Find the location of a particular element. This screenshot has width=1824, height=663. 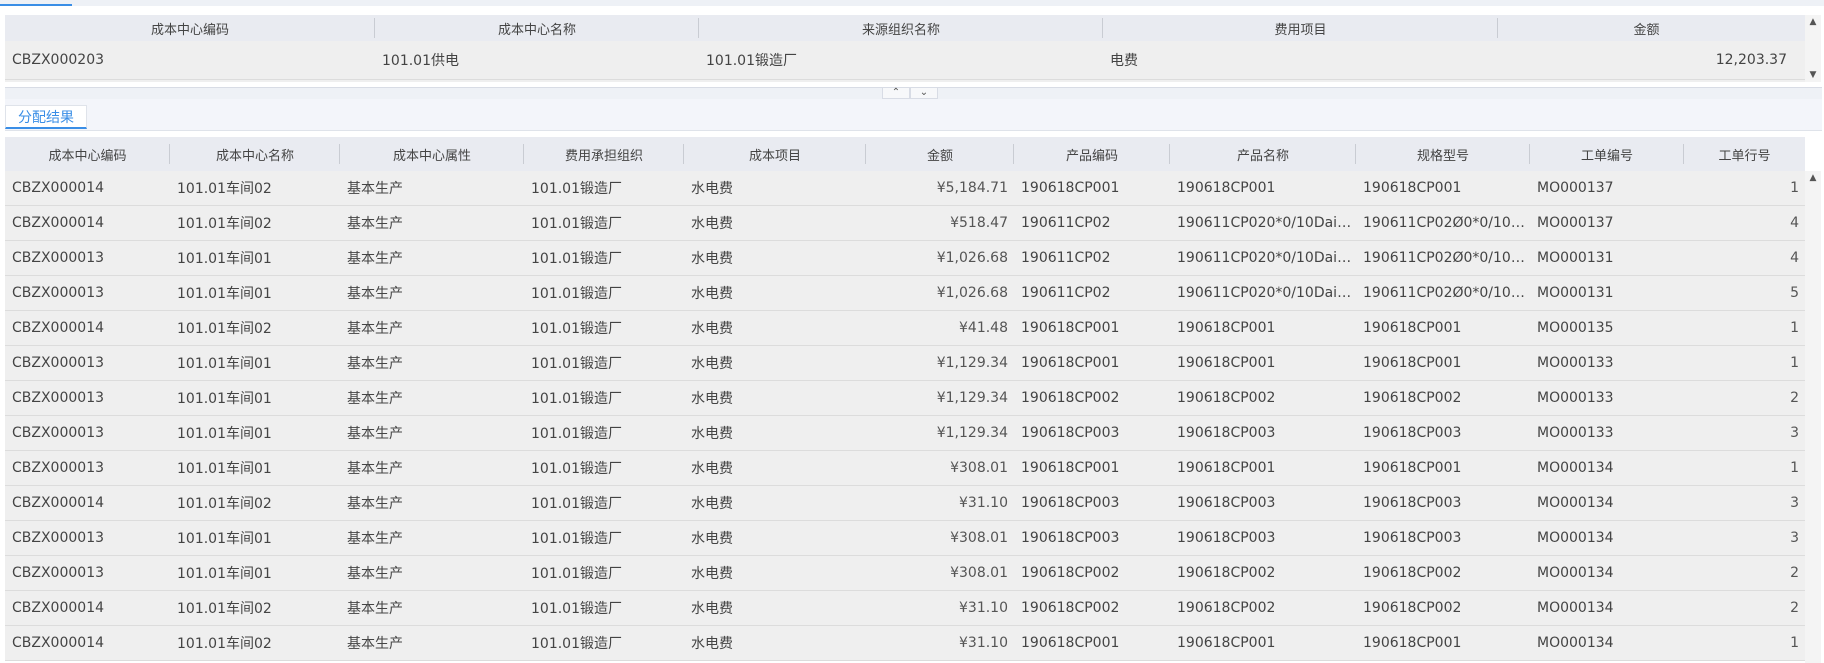

column-header: 费用项目 is located at coordinates (1300, 28).